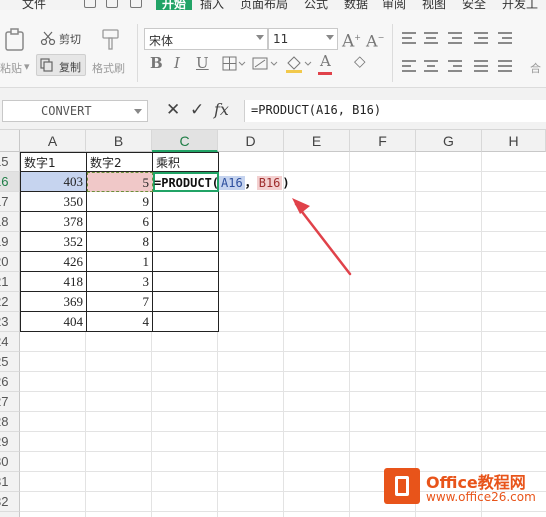 The height and width of the screenshot is (517, 546). I want to click on row-header-25: 25, so click(10, 362).